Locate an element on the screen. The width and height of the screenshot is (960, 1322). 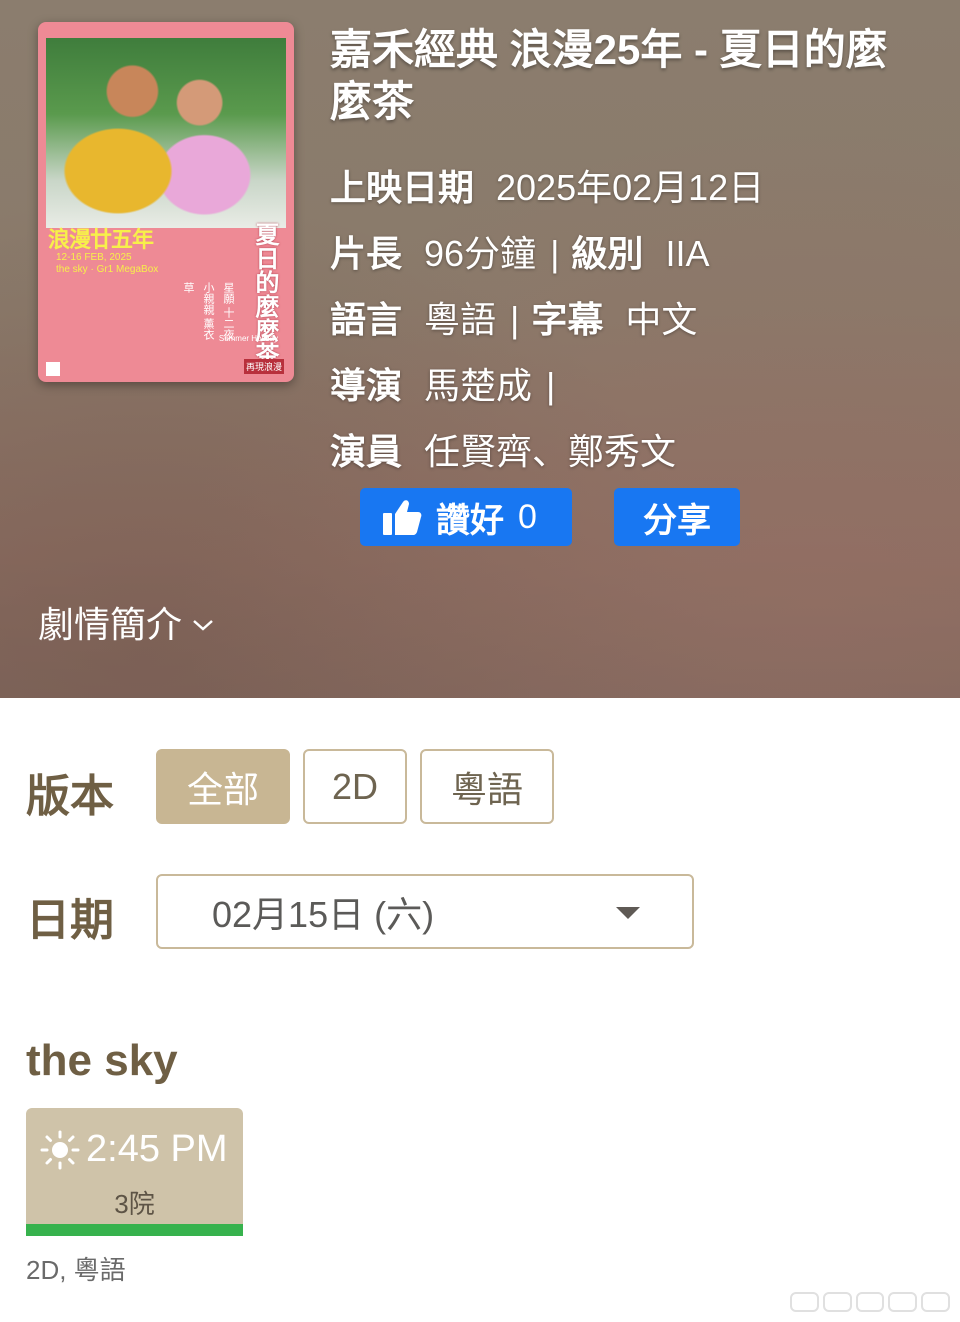
version-option-all: 全部 is located at coordinates (223, 786).